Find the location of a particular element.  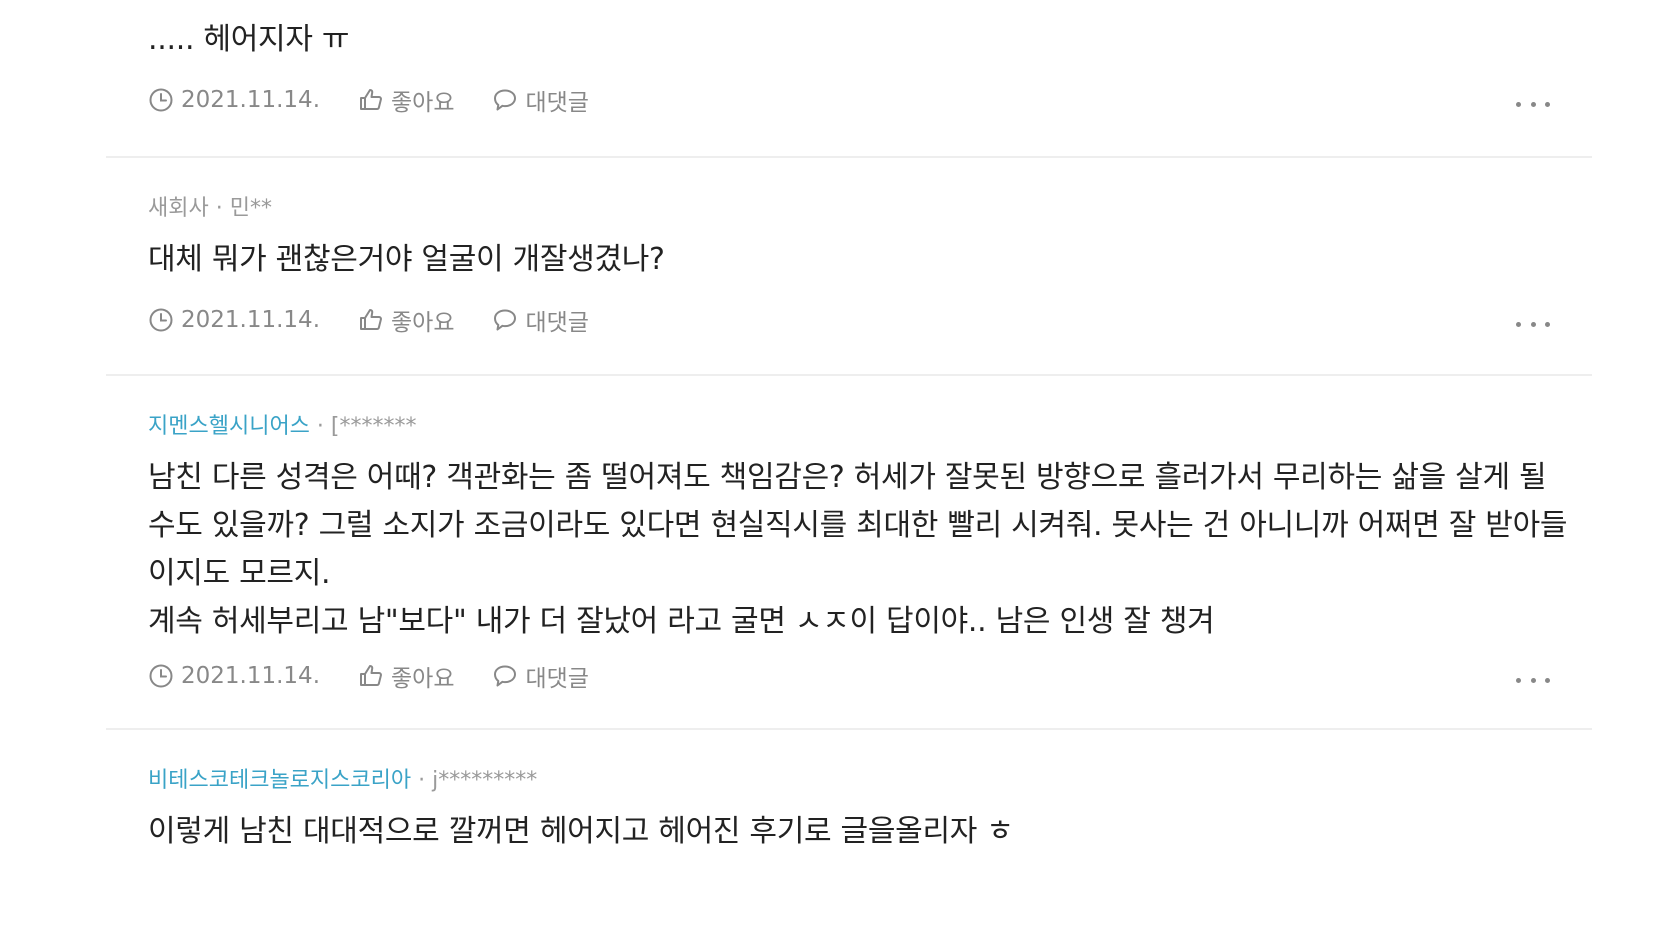

comment-body: ..... 헤어지자 ㅠ is located at coordinates (249, 39).